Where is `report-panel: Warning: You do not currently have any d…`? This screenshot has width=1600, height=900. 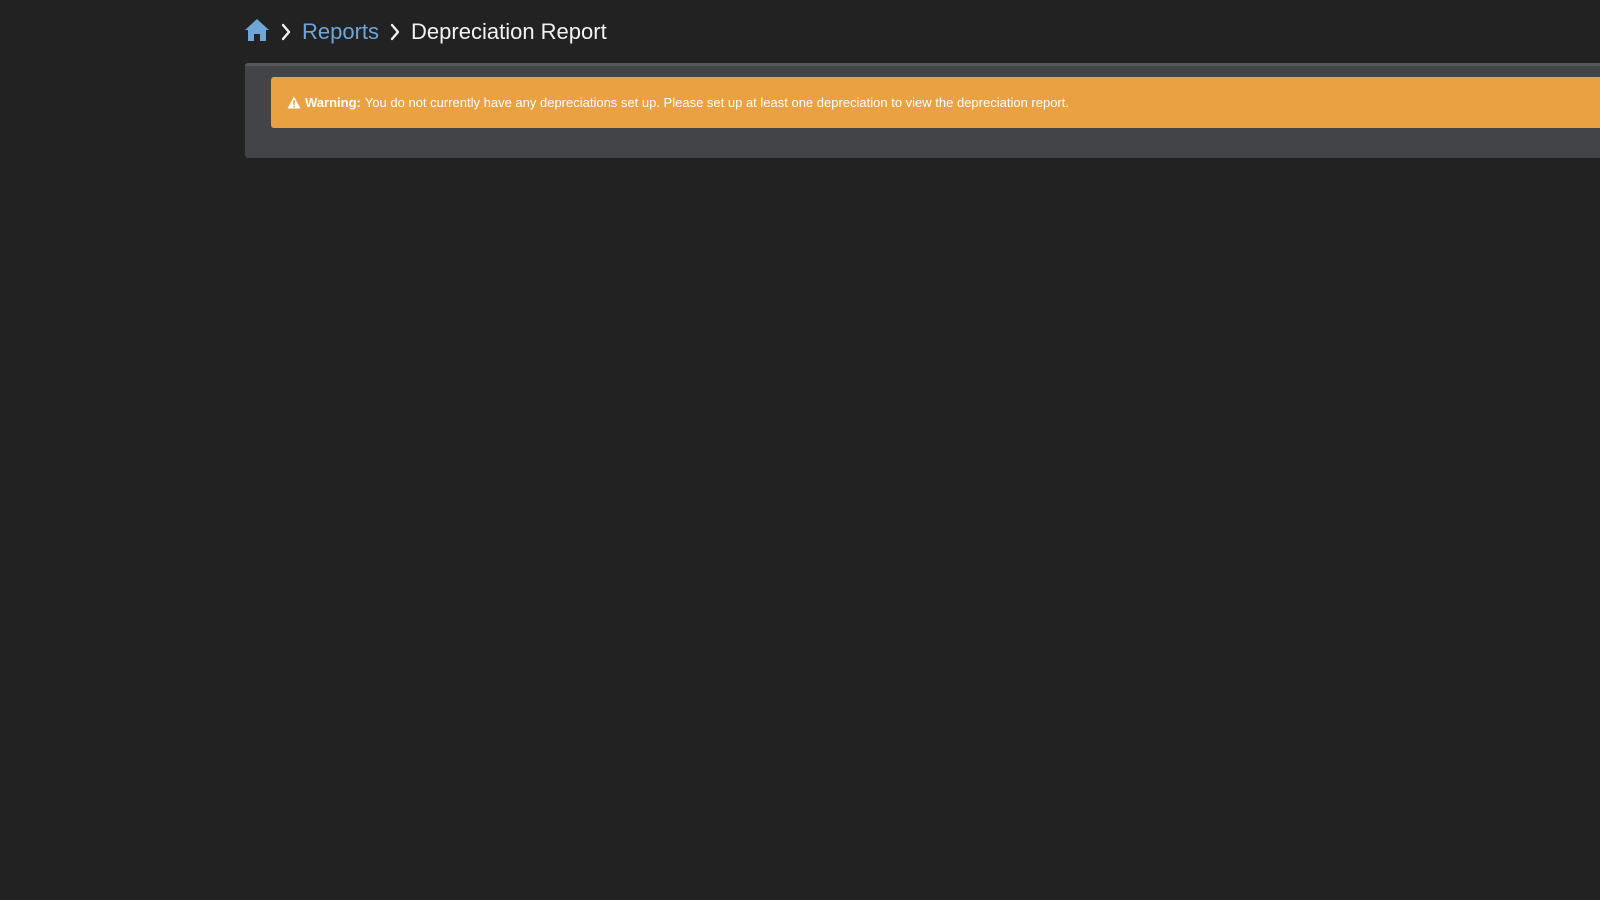
report-panel: Warning: You do not currently have any d… is located at coordinates (922, 110).